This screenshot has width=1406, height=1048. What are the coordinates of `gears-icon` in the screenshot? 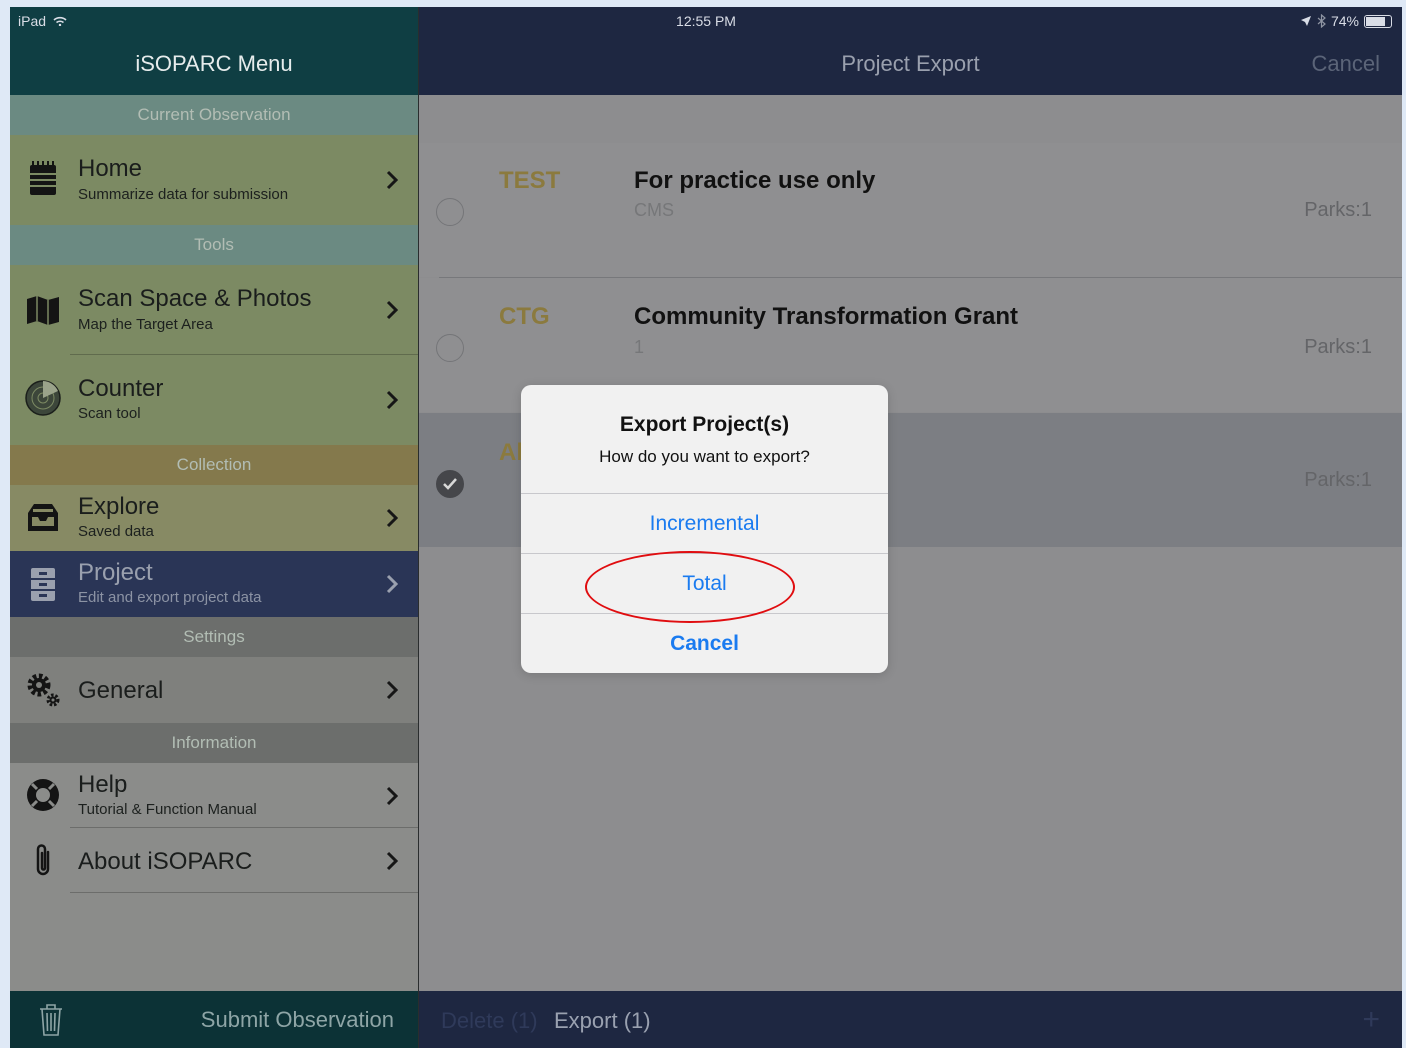 It's located at (43, 690).